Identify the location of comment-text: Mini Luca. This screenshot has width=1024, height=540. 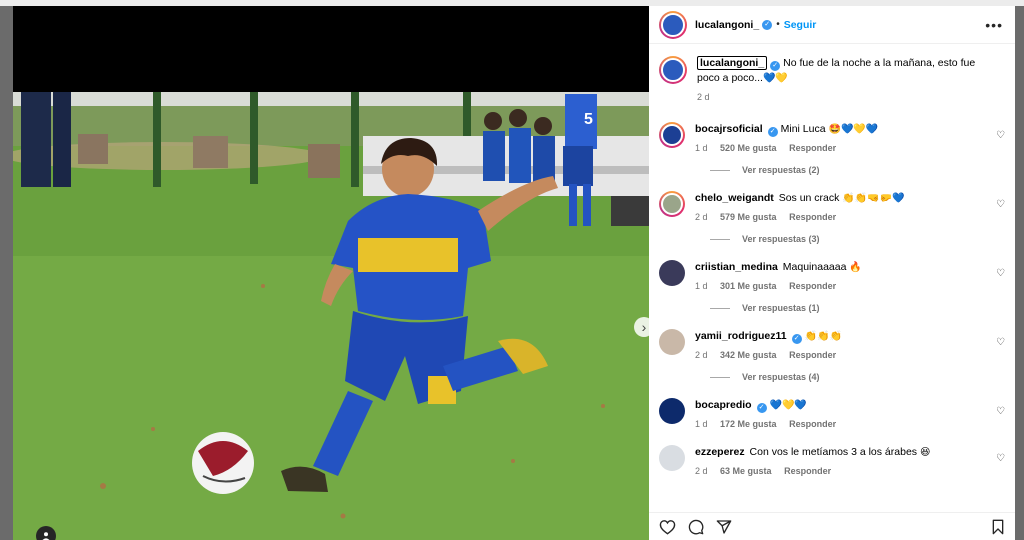
(803, 129).